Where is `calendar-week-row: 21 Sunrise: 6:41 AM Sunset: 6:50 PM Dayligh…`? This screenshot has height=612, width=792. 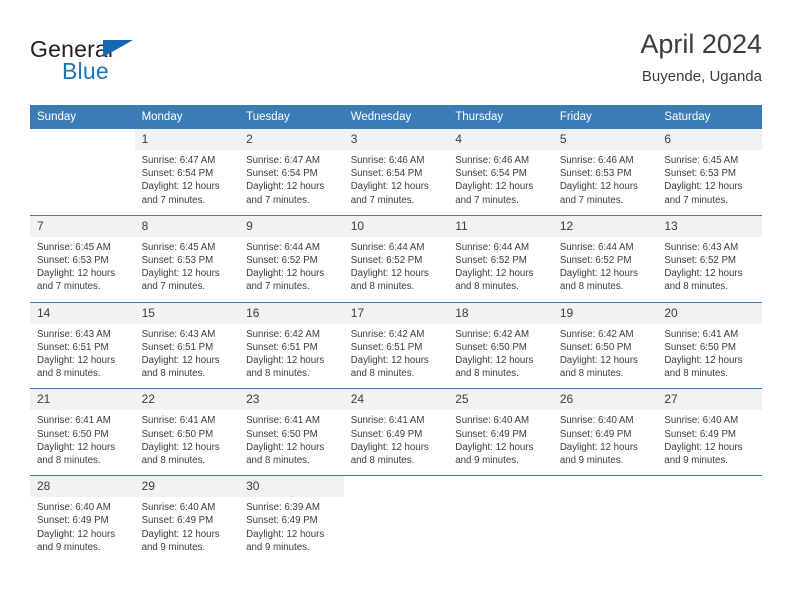 calendar-week-row: 21 Sunrise: 6:41 AM Sunset: 6:50 PM Dayligh… is located at coordinates (396, 432).